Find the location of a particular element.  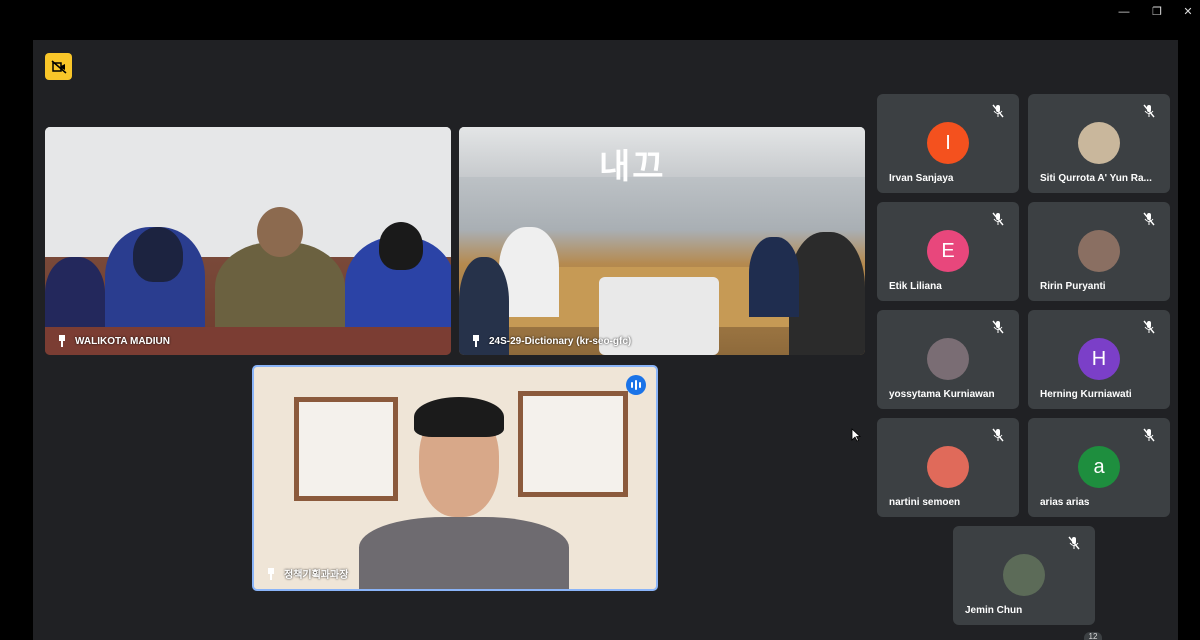

participant-hair is located at coordinates (459, 417).